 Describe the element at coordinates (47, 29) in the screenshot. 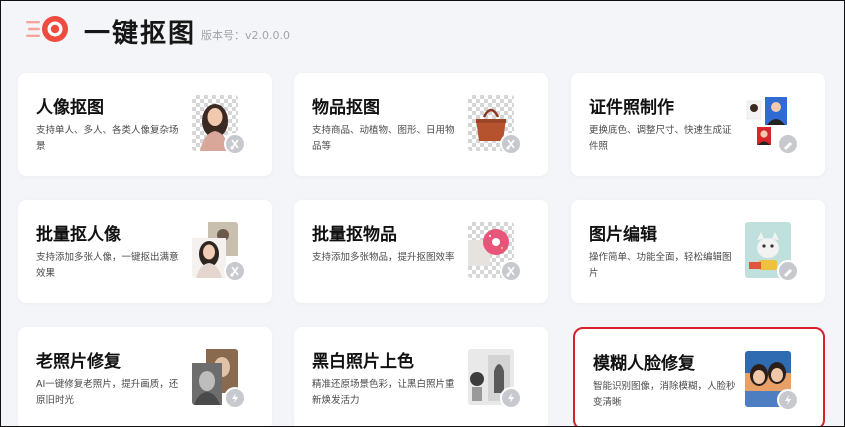

I see `app-logo-icon` at that location.